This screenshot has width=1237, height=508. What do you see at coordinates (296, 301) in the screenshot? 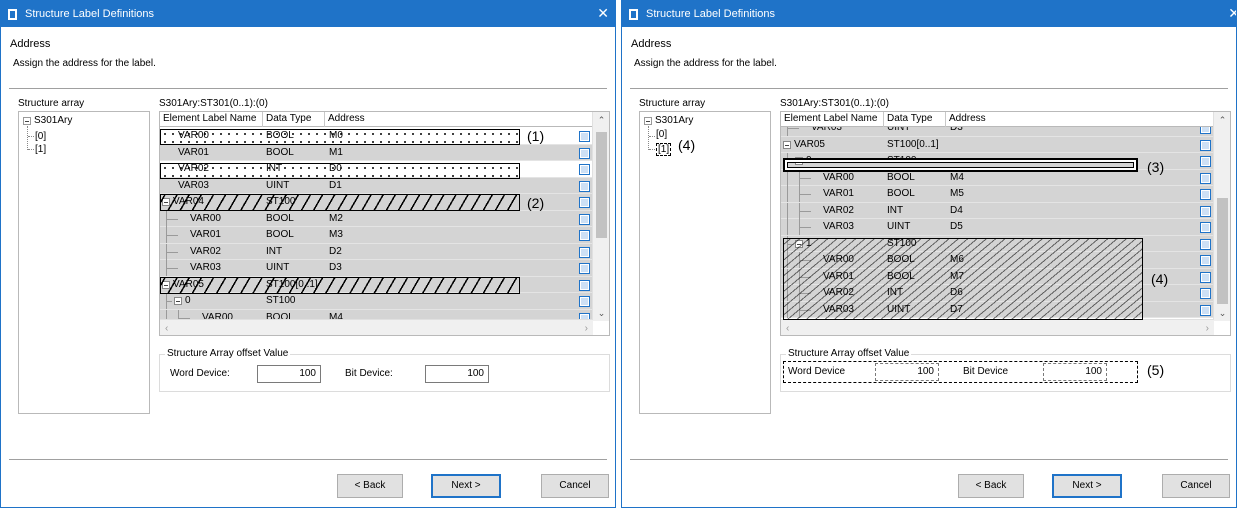
I see `data-type-cell: ST100` at bounding box center [296, 301].